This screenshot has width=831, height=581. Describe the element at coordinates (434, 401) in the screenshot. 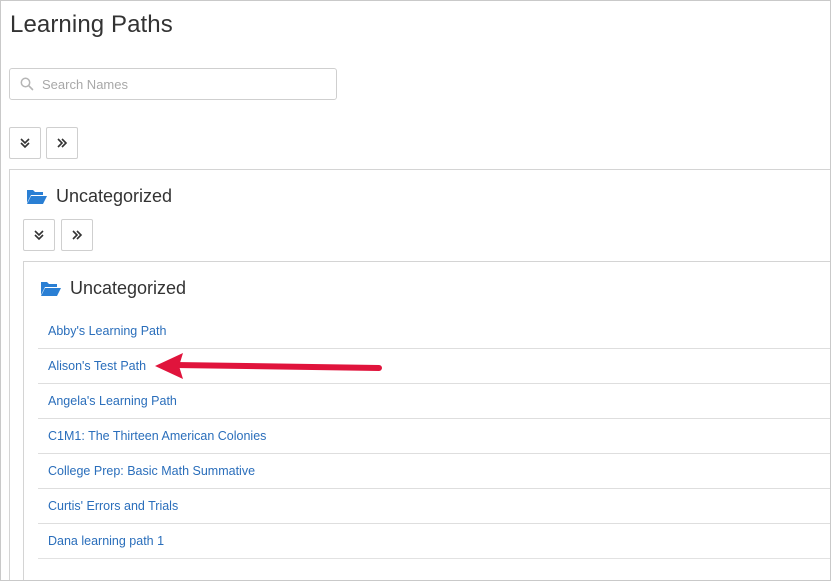

I see `list-item: Angela's Learning Path` at that location.